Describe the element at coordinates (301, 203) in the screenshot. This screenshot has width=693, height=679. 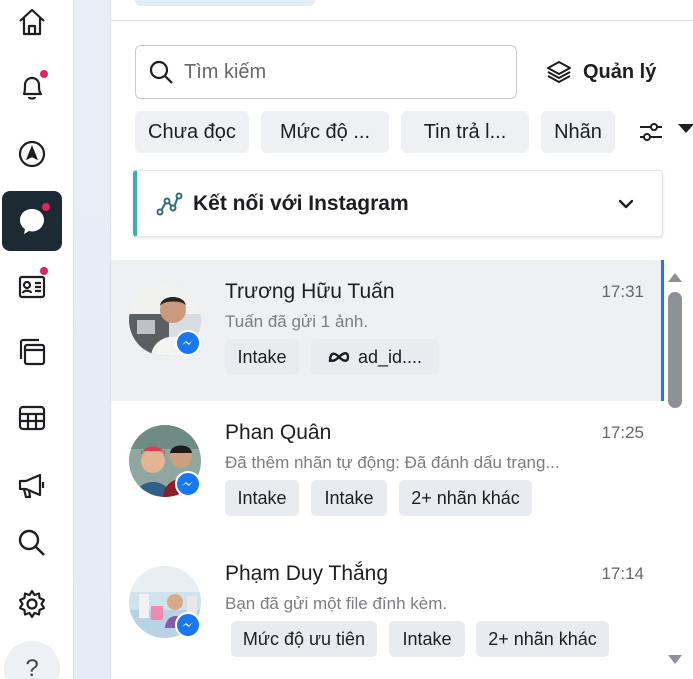
I see `instagram-connect-label: Kết nối với Instagram` at that location.